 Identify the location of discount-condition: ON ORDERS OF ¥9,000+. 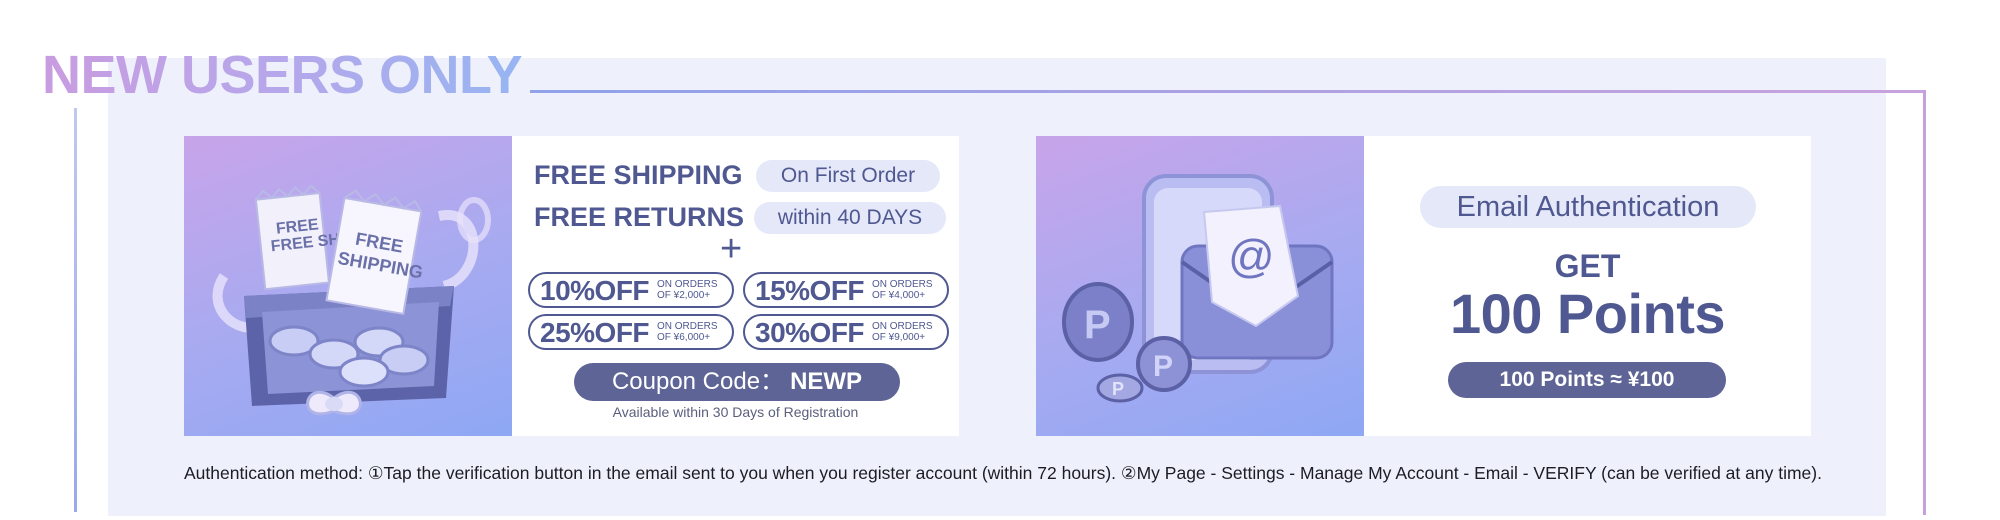
(902, 332).